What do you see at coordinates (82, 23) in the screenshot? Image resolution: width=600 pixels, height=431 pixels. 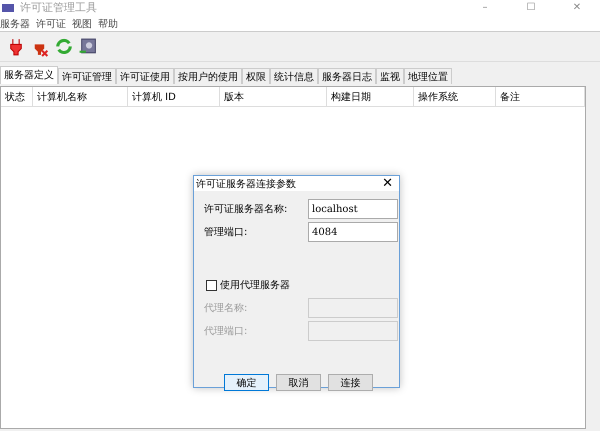 I see `menu-item: 视图` at bounding box center [82, 23].